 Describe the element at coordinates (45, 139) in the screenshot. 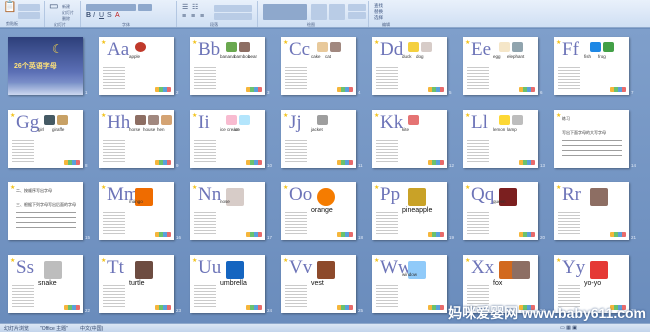

I see `slide-thumbnail: ★ Gg girl giraffe` at that location.